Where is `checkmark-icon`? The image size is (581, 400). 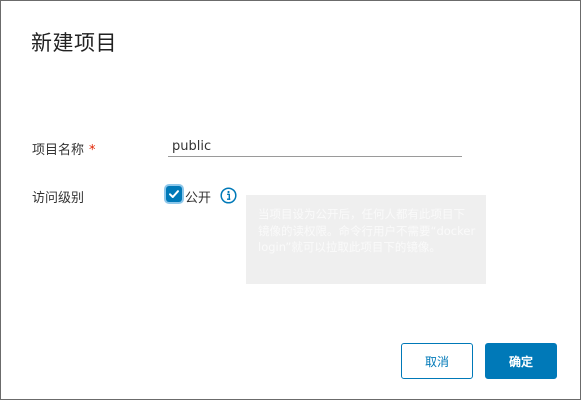
checkmark-icon is located at coordinates (174, 194).